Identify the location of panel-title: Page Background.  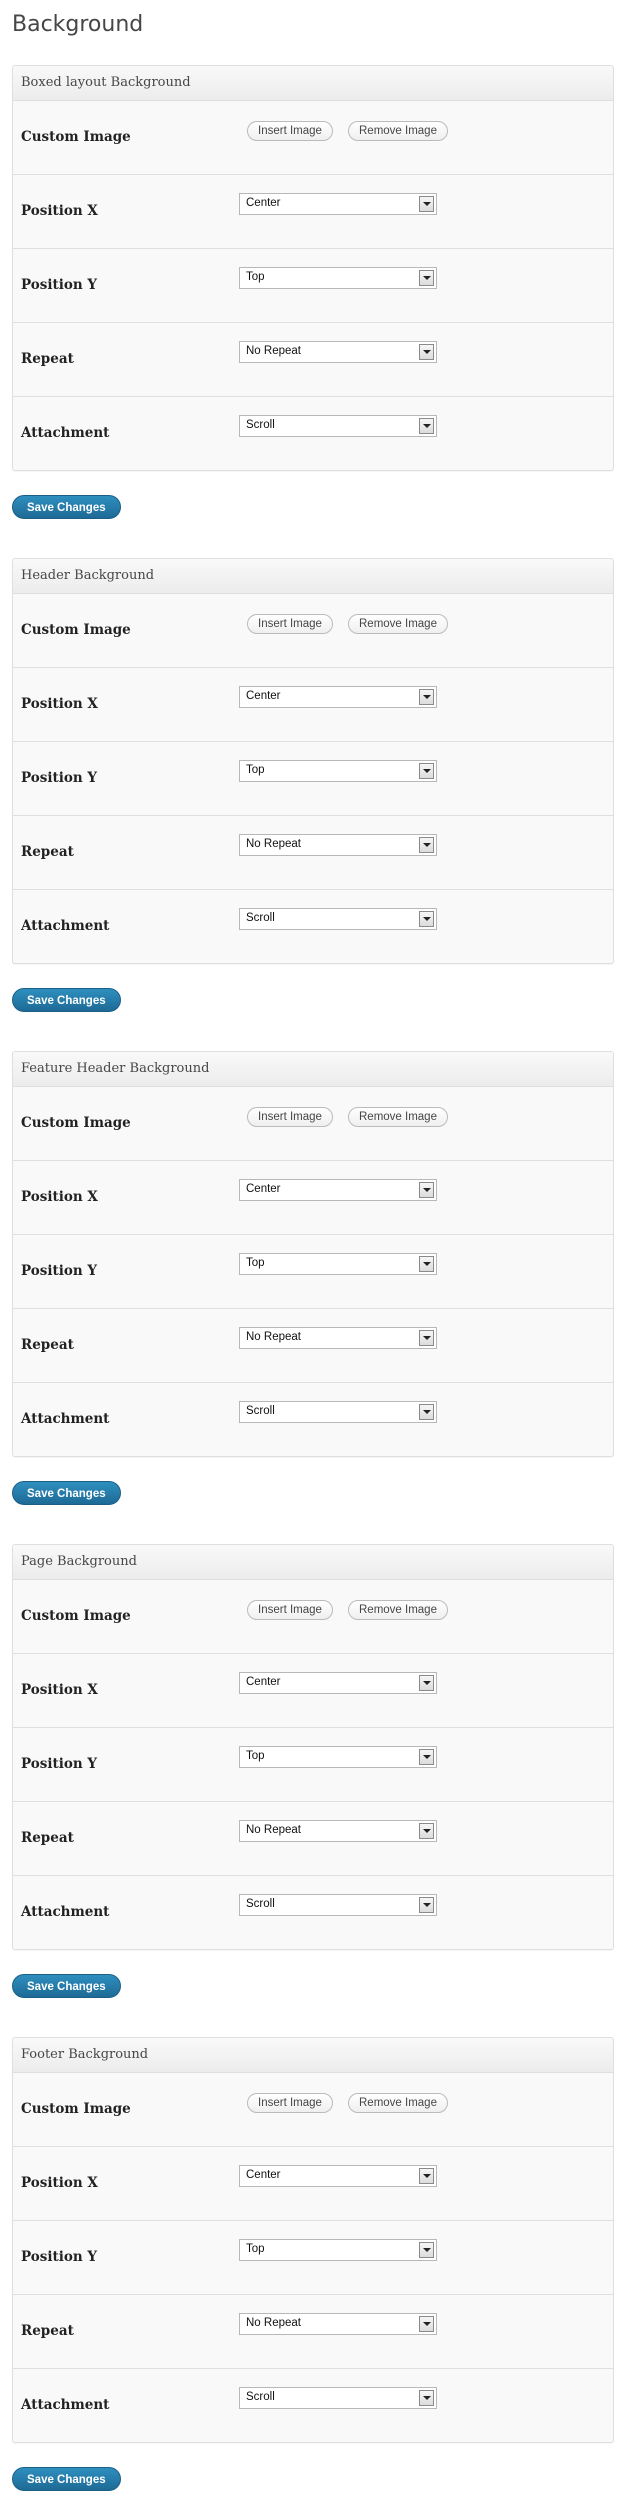
(313, 1562).